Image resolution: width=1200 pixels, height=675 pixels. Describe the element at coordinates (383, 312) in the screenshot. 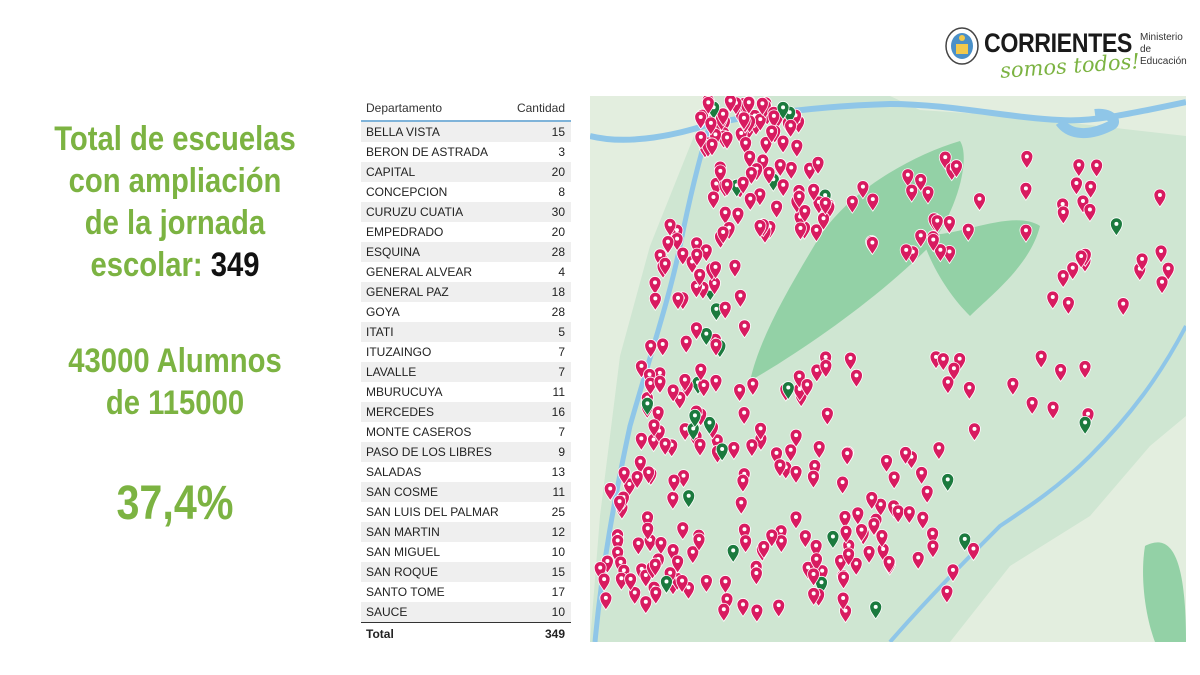

I see `department-name: GOYA` at that location.